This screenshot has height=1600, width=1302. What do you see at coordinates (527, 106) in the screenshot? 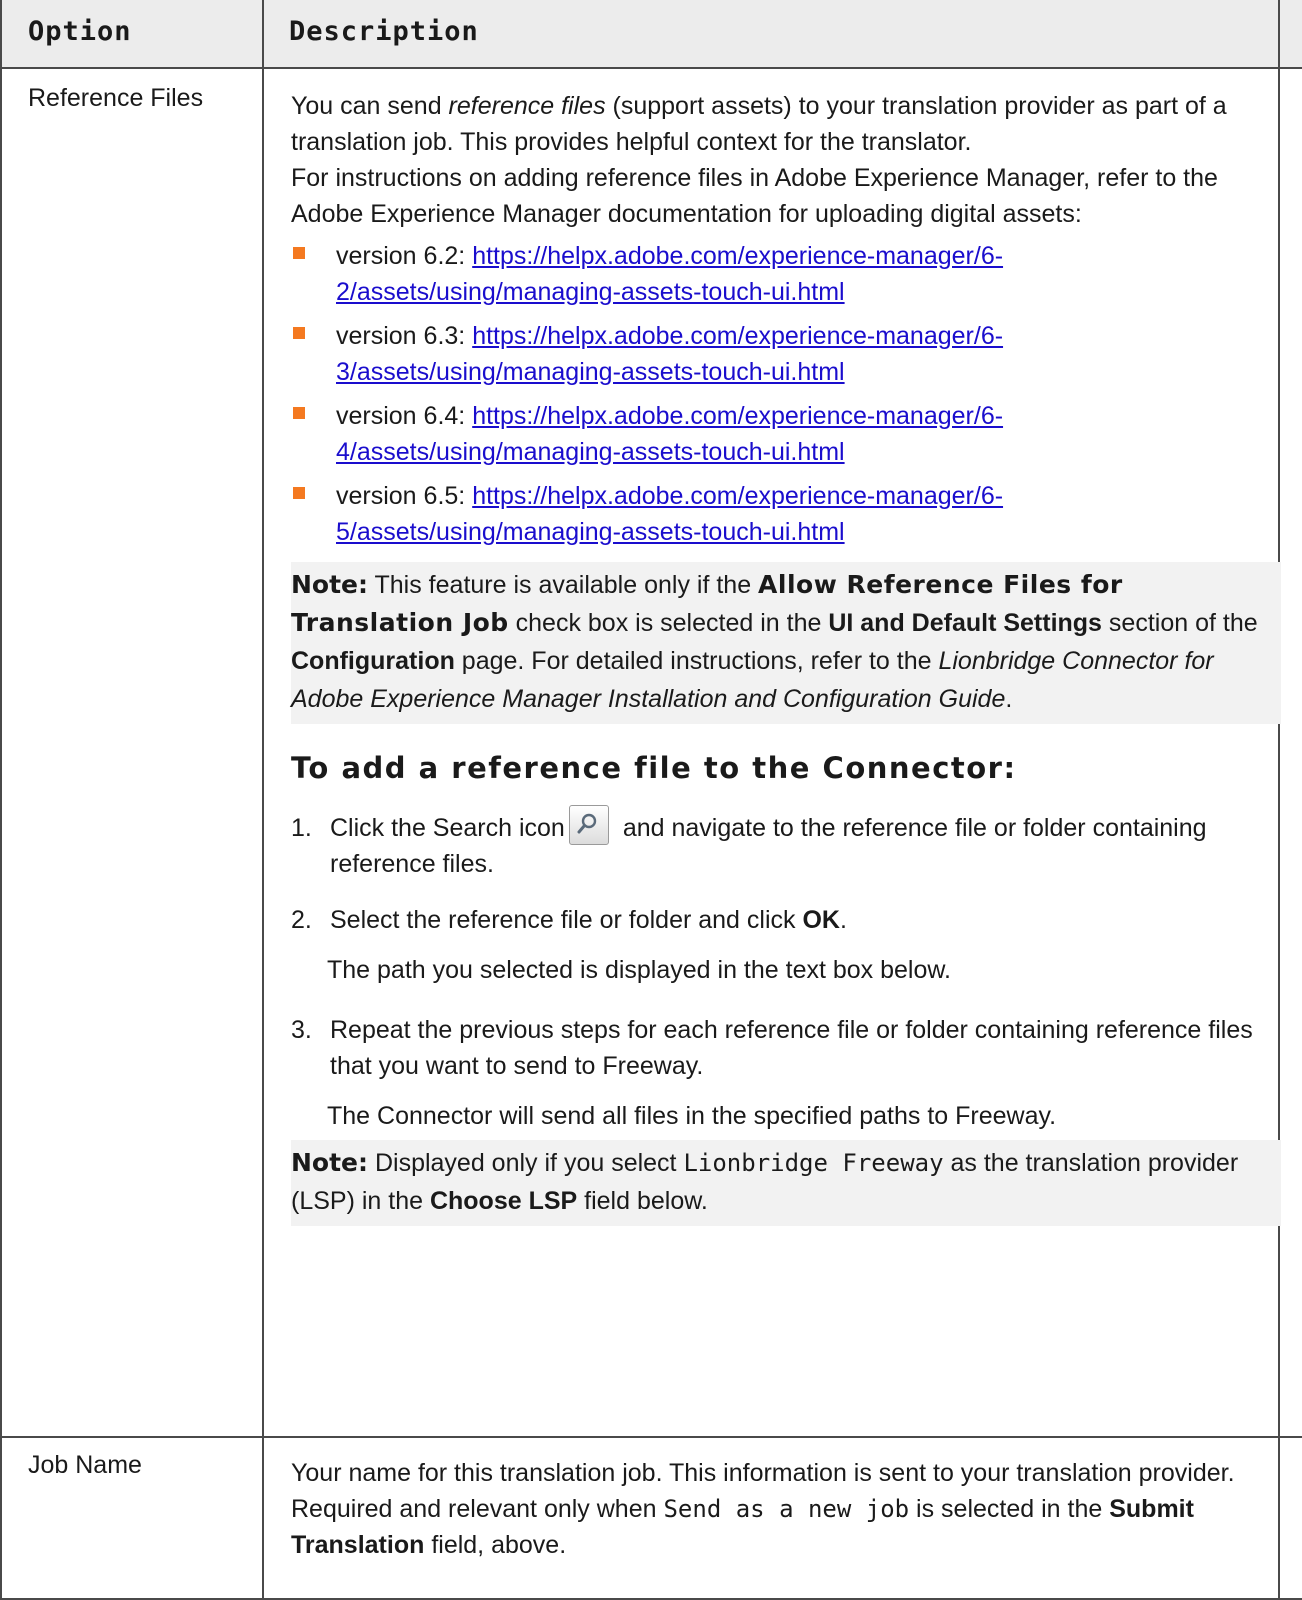
I see `reference-files-term: reference files` at bounding box center [527, 106].